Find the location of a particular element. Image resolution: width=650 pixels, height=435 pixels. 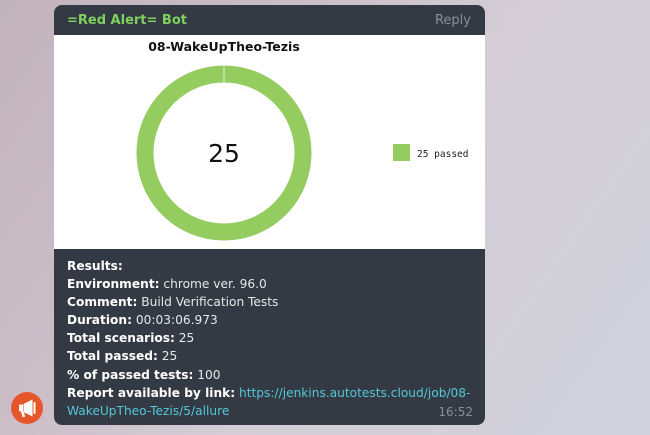

bot-avatar is located at coordinates (27, 408).